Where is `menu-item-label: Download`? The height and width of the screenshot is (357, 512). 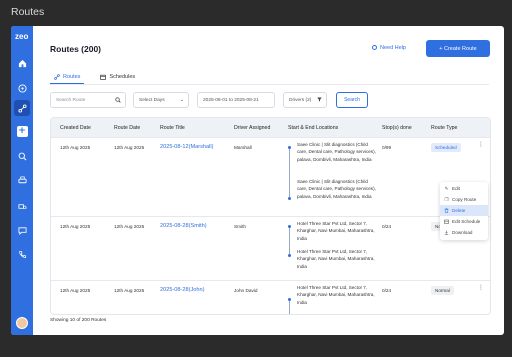 menu-item-label: Download is located at coordinates (462, 232).